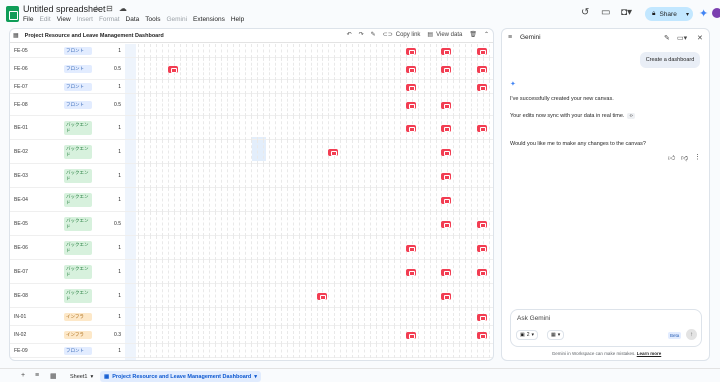  I want to click on layout-icon: ▭▾, so click(682, 38).